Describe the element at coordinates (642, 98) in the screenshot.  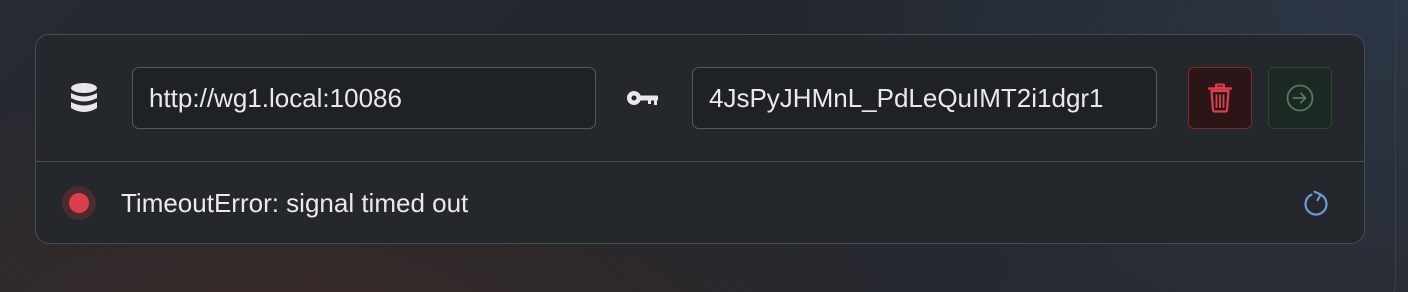
I see `key-icon` at that location.